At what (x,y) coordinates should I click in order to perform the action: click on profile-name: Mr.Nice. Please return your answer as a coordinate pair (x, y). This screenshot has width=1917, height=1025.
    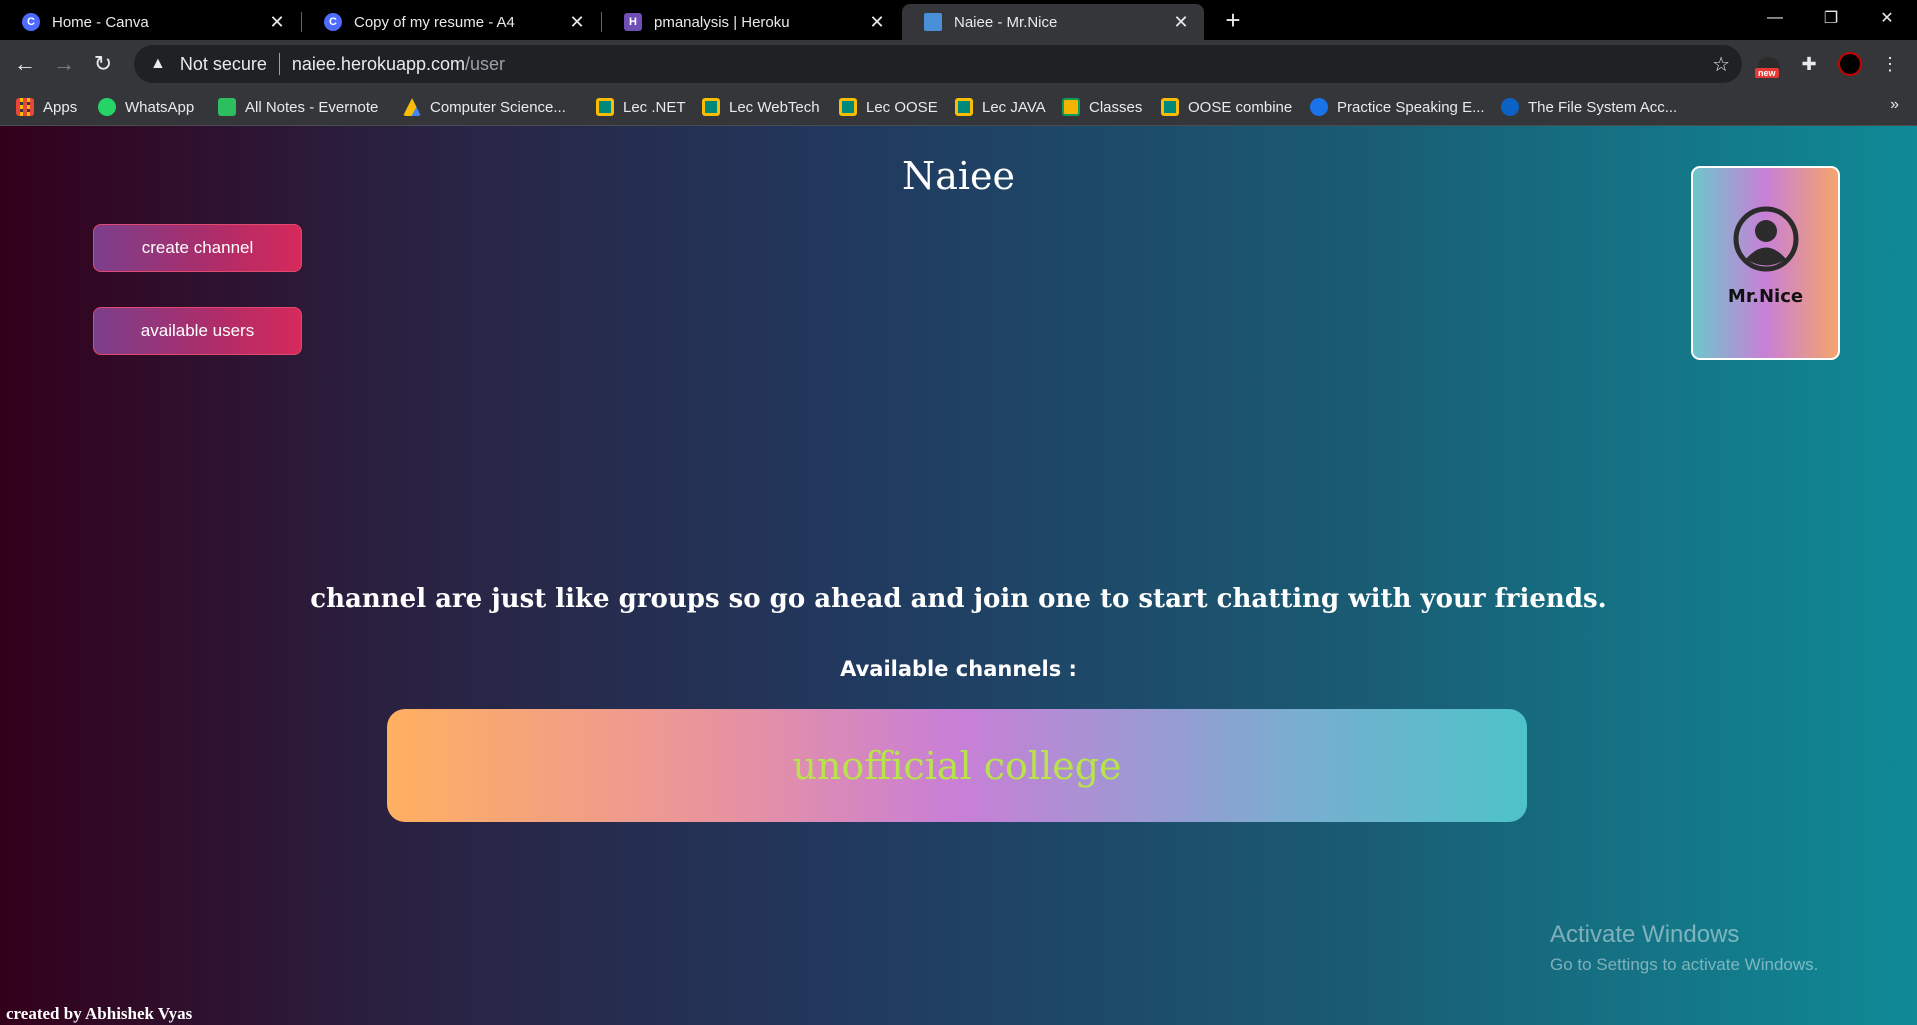
    Looking at the image, I should click on (1765, 296).